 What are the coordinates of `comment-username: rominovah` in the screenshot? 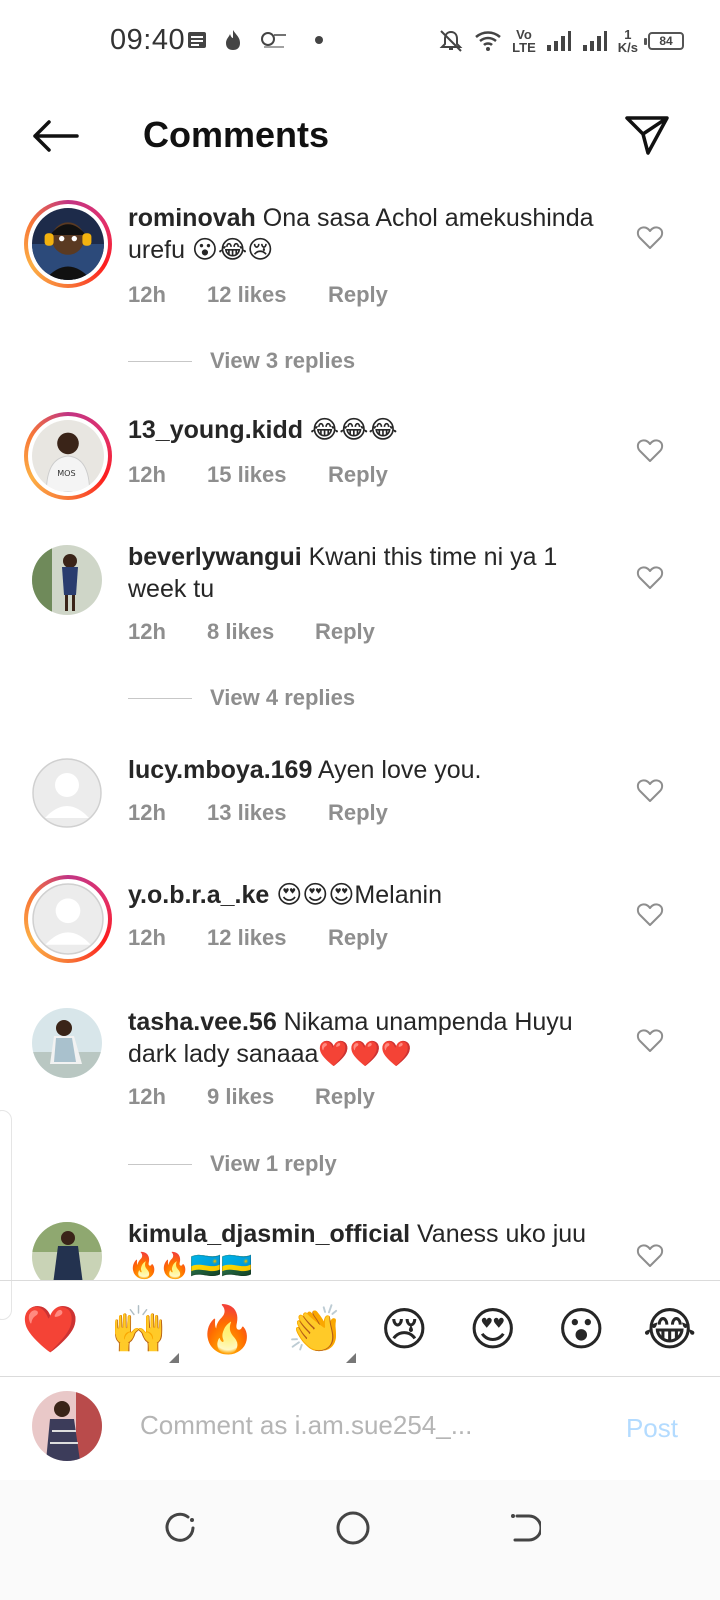 It's located at (192, 218).